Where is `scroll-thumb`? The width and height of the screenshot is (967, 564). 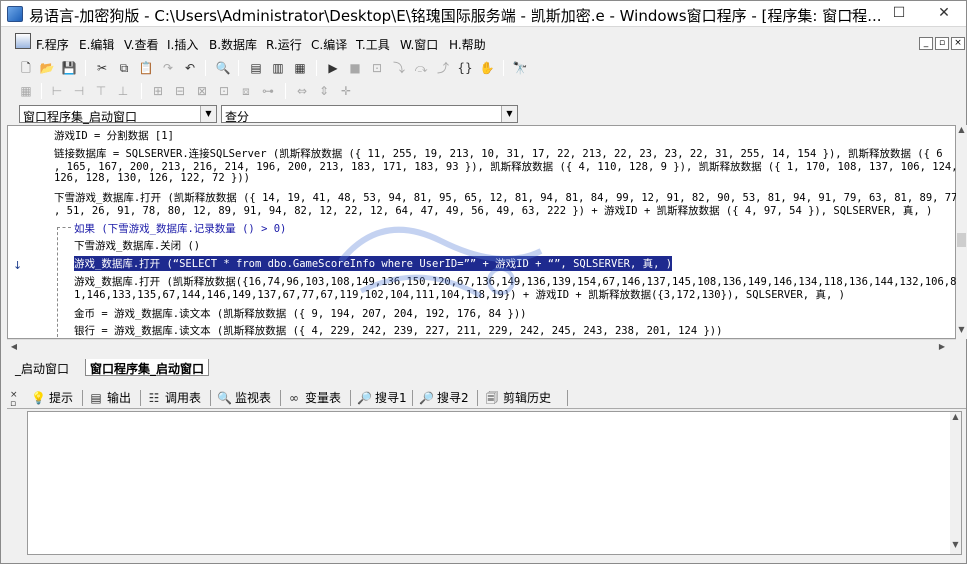 scroll-thumb is located at coordinates (961, 240).